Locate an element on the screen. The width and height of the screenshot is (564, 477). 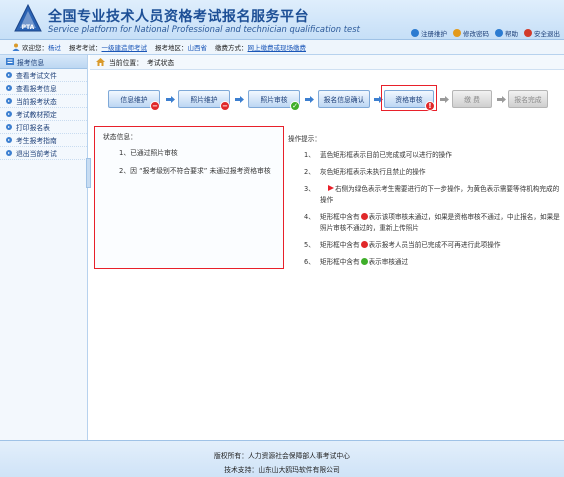
change-password-label: 修改密码 is located at coordinates (476, 34).